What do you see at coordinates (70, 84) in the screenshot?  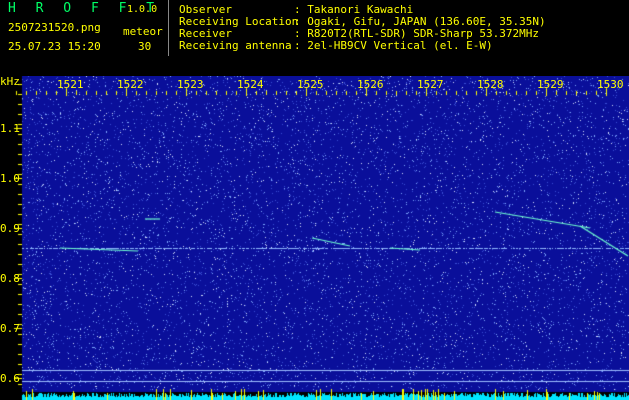 I see `minute-label: 1521` at bounding box center [70, 84].